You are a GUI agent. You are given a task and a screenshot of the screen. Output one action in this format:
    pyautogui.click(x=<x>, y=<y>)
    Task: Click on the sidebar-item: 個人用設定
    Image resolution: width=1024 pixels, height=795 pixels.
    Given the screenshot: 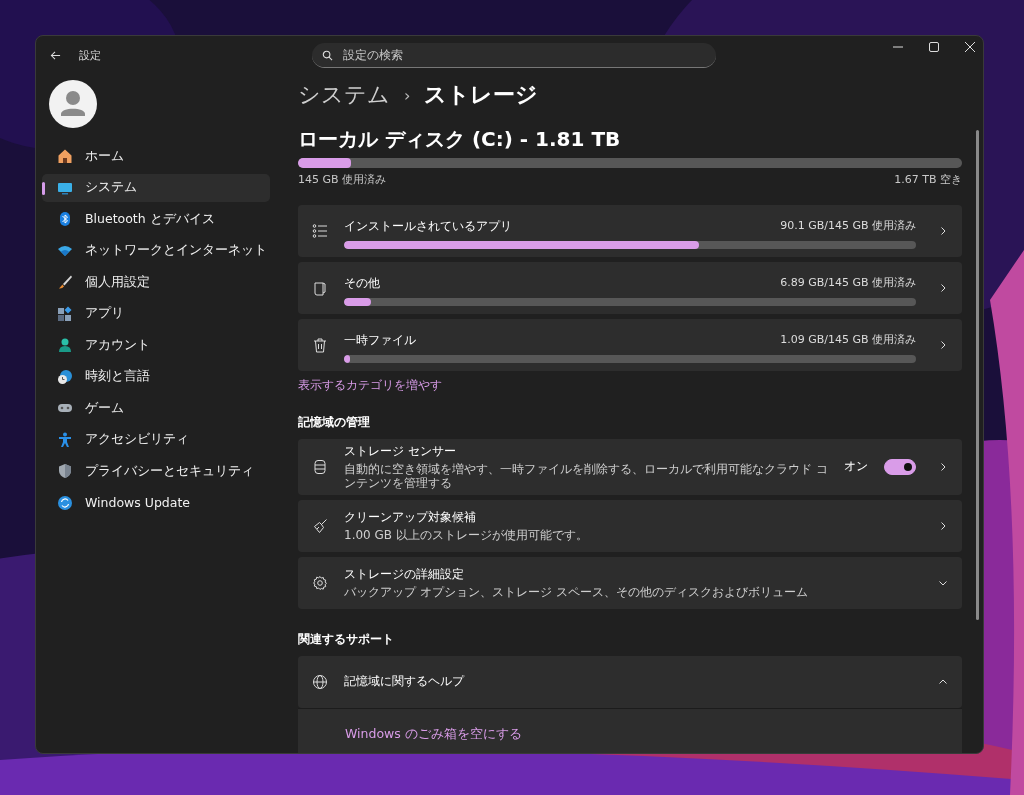 What is the action you would take?
    pyautogui.click(x=156, y=282)
    